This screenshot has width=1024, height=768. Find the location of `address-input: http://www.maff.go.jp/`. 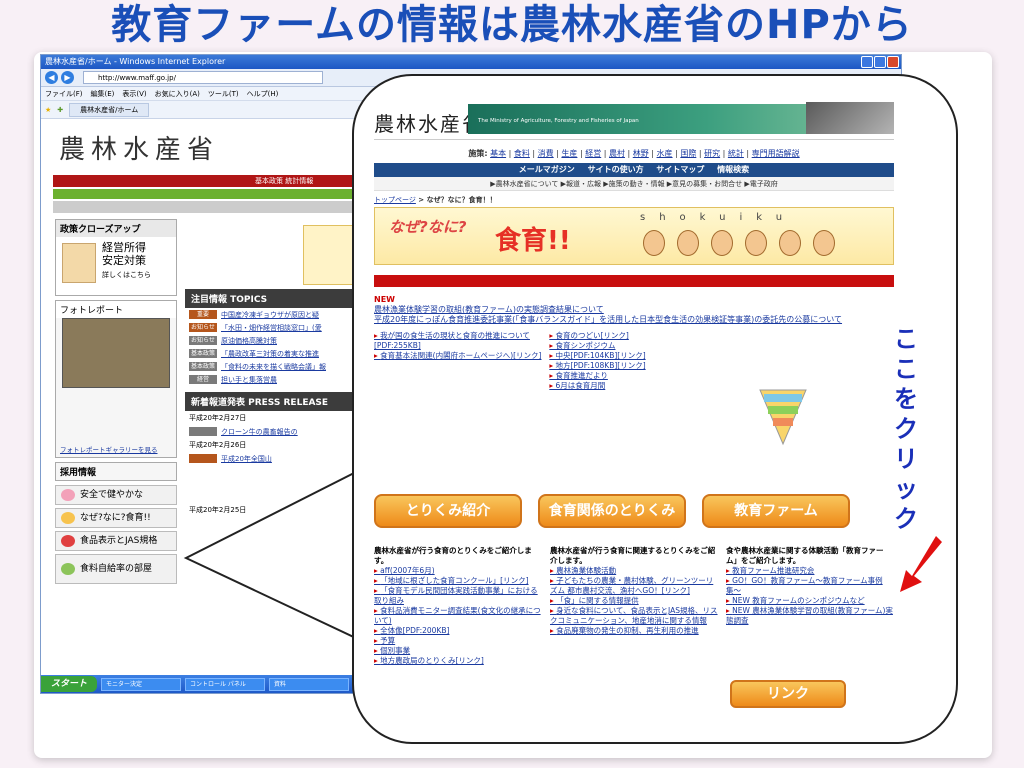

address-input: http://www.maff.go.jp/ is located at coordinates (203, 77).